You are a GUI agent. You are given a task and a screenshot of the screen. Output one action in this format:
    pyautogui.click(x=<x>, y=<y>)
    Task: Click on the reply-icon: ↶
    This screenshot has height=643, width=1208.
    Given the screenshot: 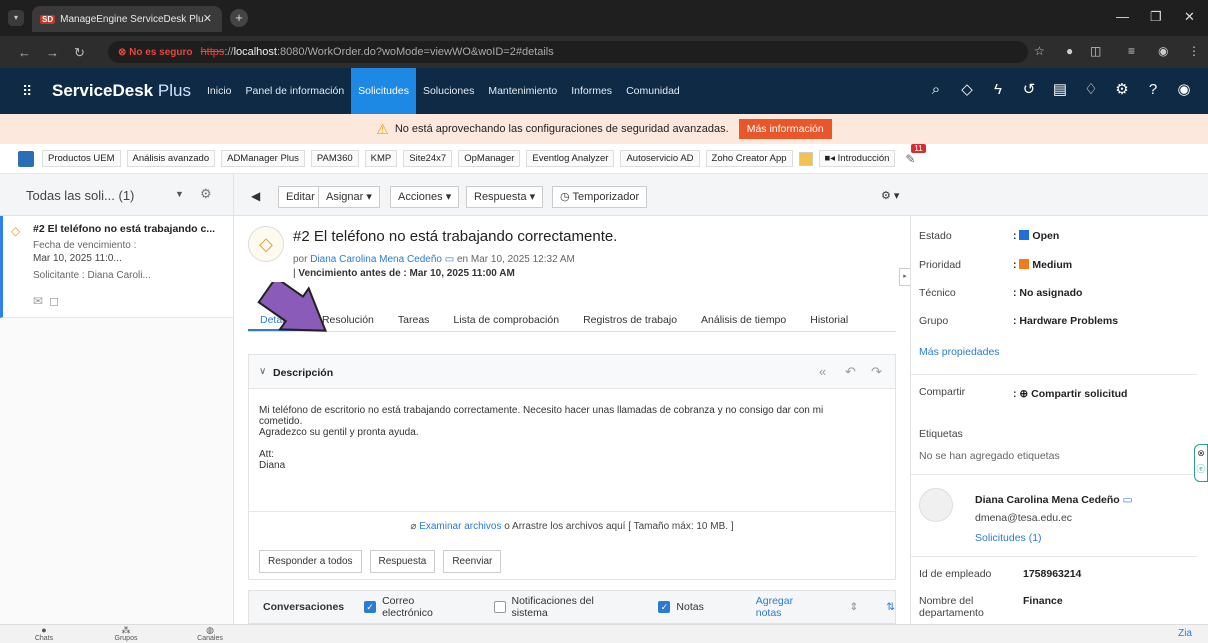 What is the action you would take?
    pyautogui.click(x=850, y=372)
    